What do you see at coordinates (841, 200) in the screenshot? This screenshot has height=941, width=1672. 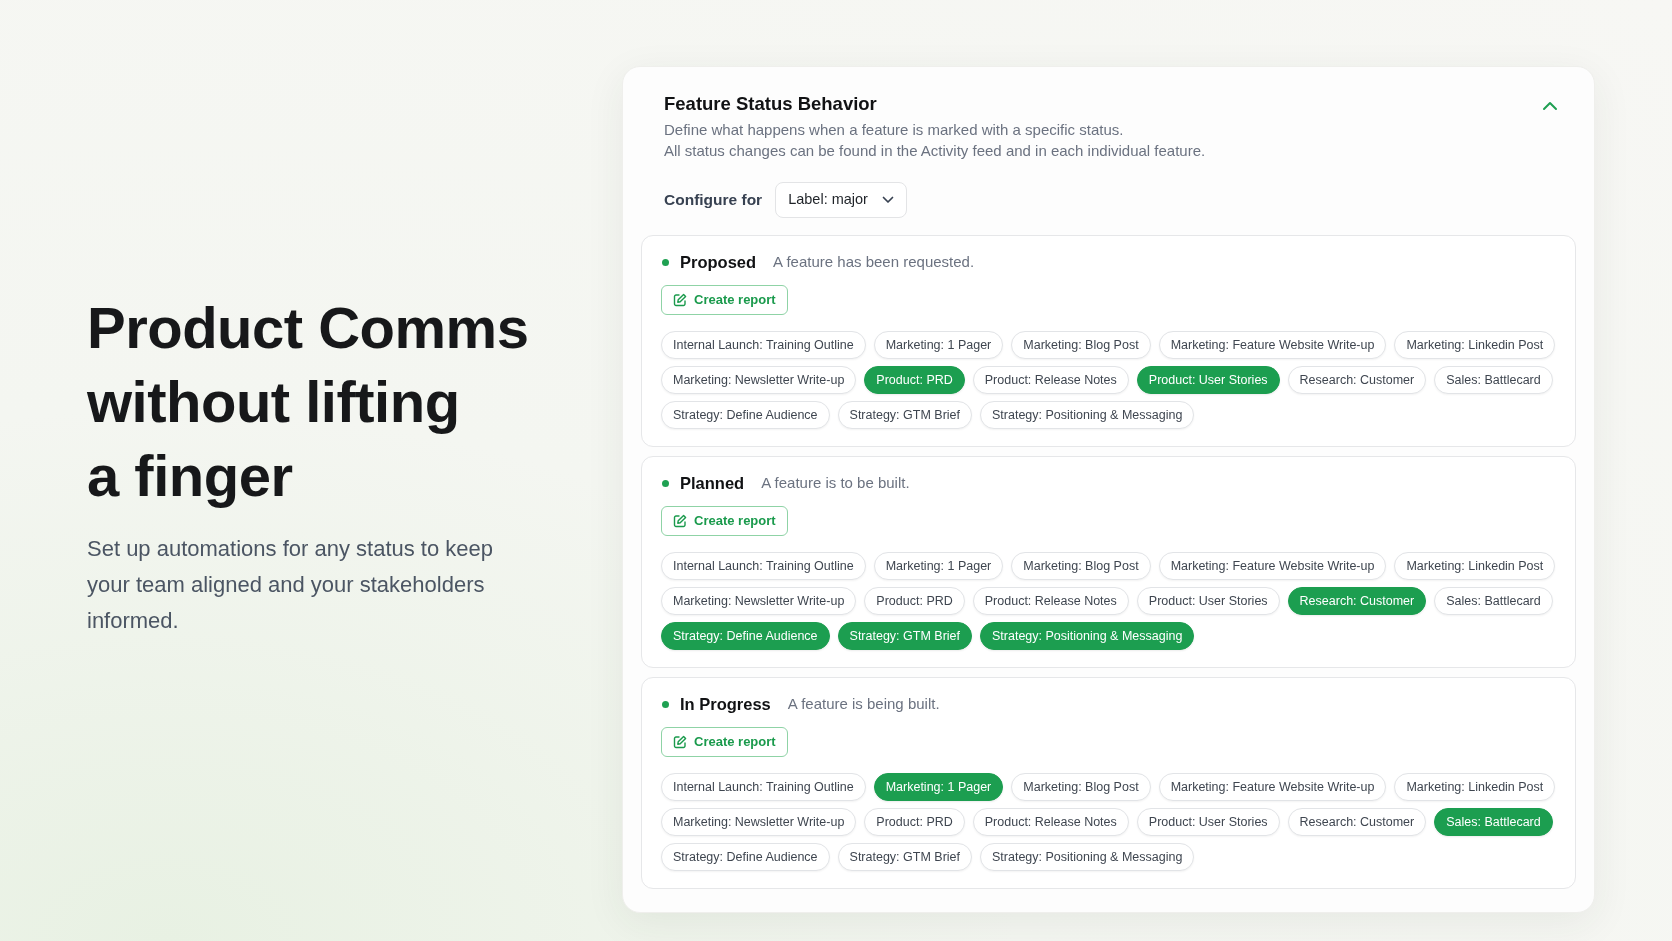 I see `label-select: Label: major` at bounding box center [841, 200].